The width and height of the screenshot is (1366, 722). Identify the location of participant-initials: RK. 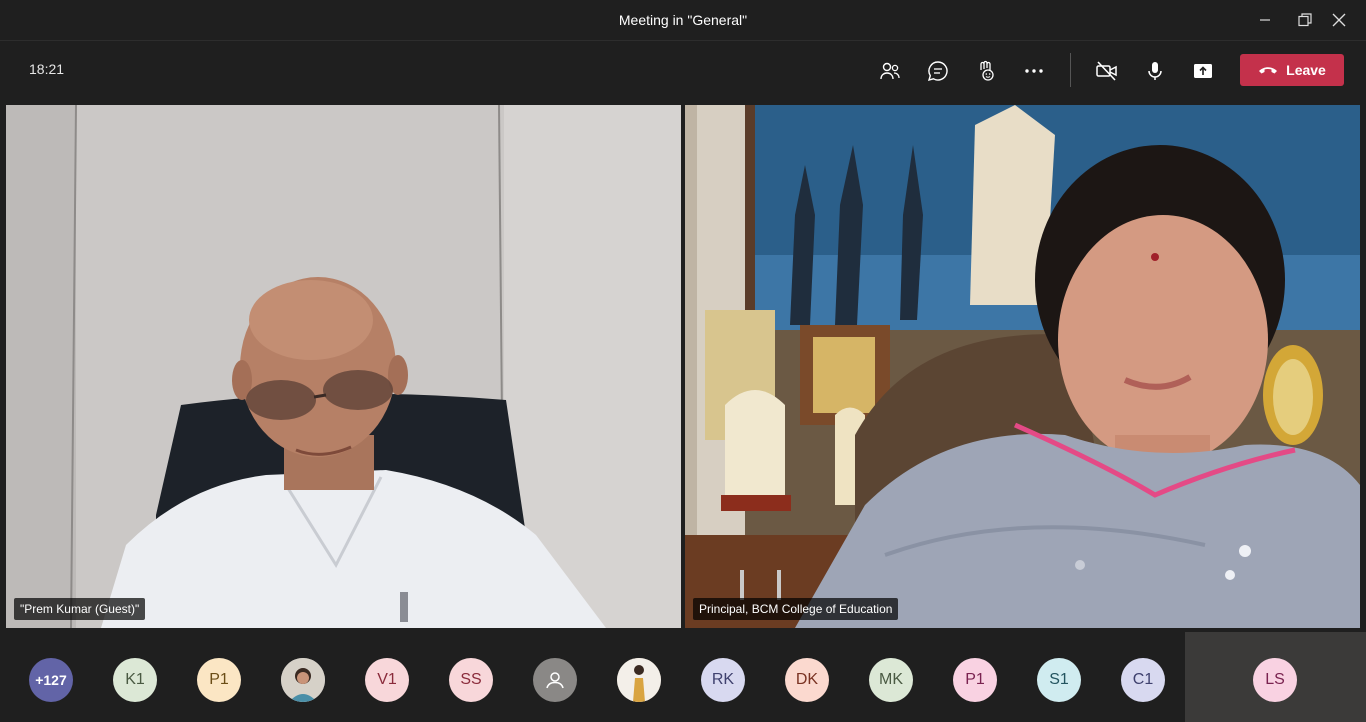
(723, 679).